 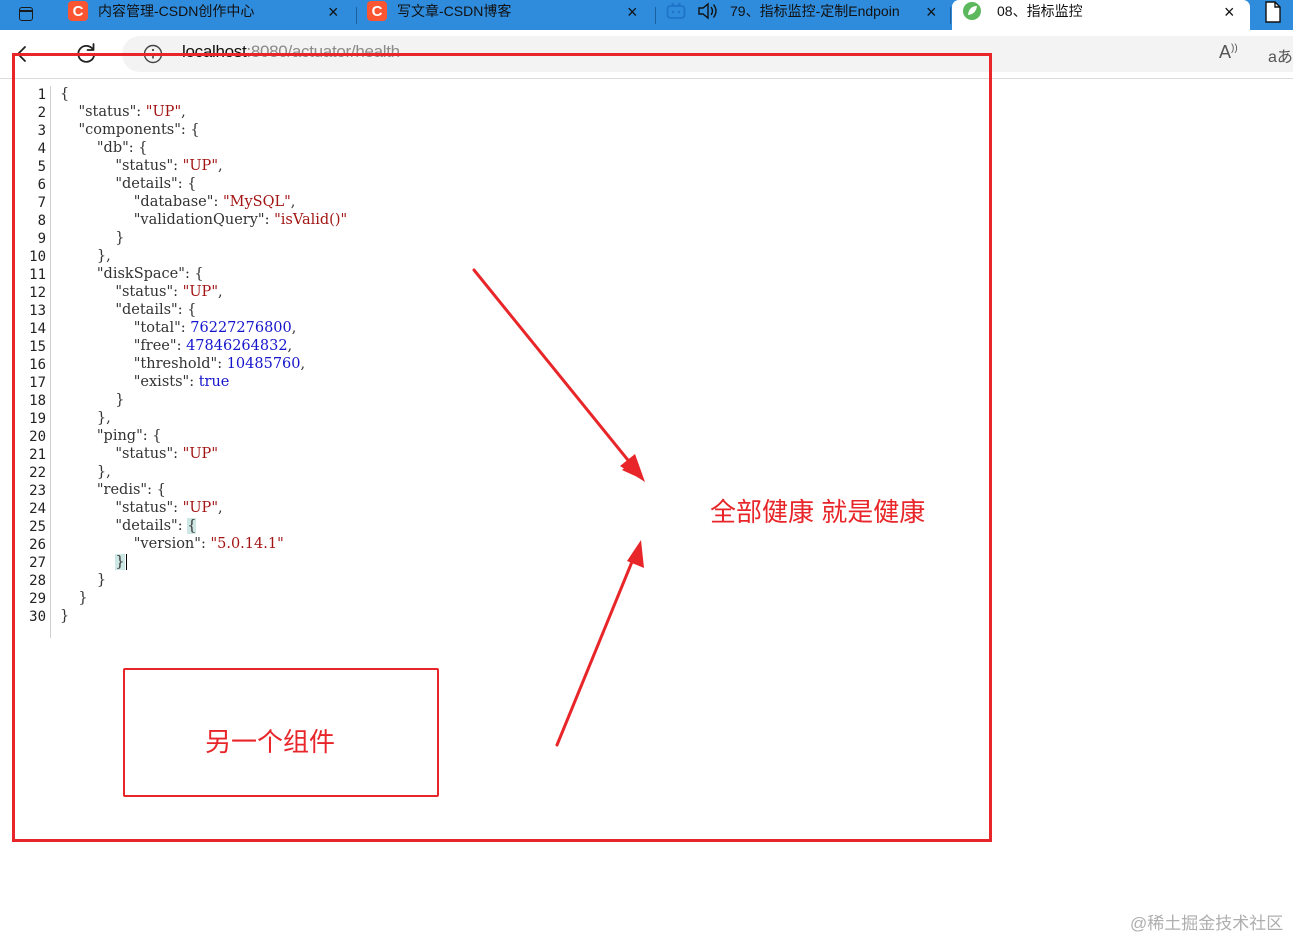 What do you see at coordinates (558, 375) in the screenshot?
I see `arrow-down-right` at bounding box center [558, 375].